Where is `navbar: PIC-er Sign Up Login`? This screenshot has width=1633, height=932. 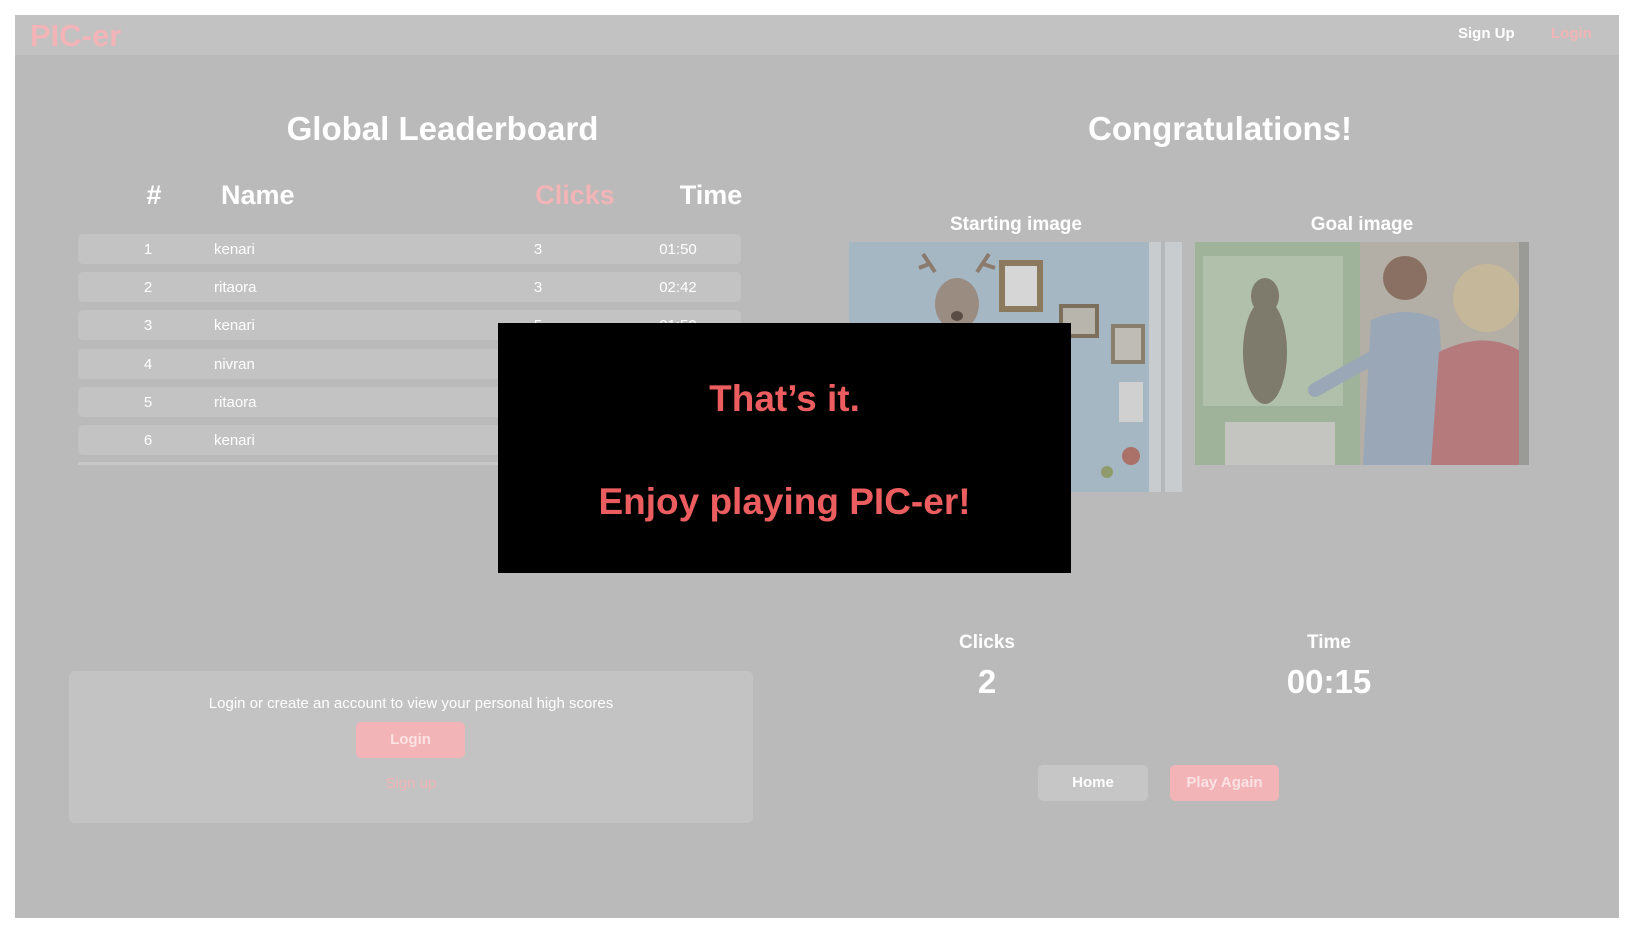 navbar: PIC-er Sign Up Login is located at coordinates (817, 35).